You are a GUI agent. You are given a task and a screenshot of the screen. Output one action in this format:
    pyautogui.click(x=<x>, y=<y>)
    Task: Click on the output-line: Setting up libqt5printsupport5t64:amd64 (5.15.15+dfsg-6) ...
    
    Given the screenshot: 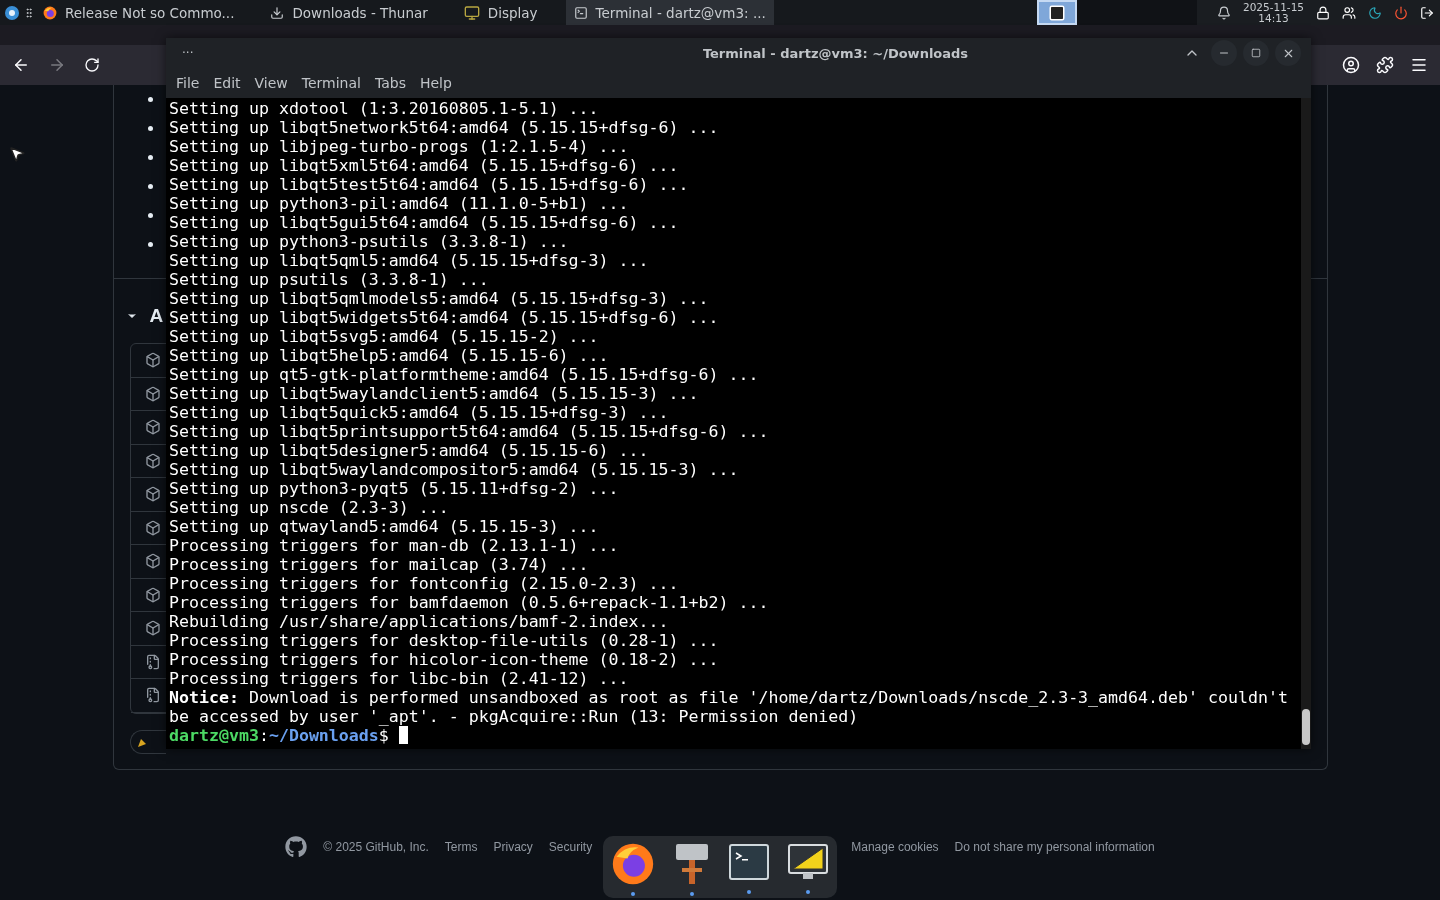 What is the action you would take?
    pyautogui.click(x=469, y=431)
    